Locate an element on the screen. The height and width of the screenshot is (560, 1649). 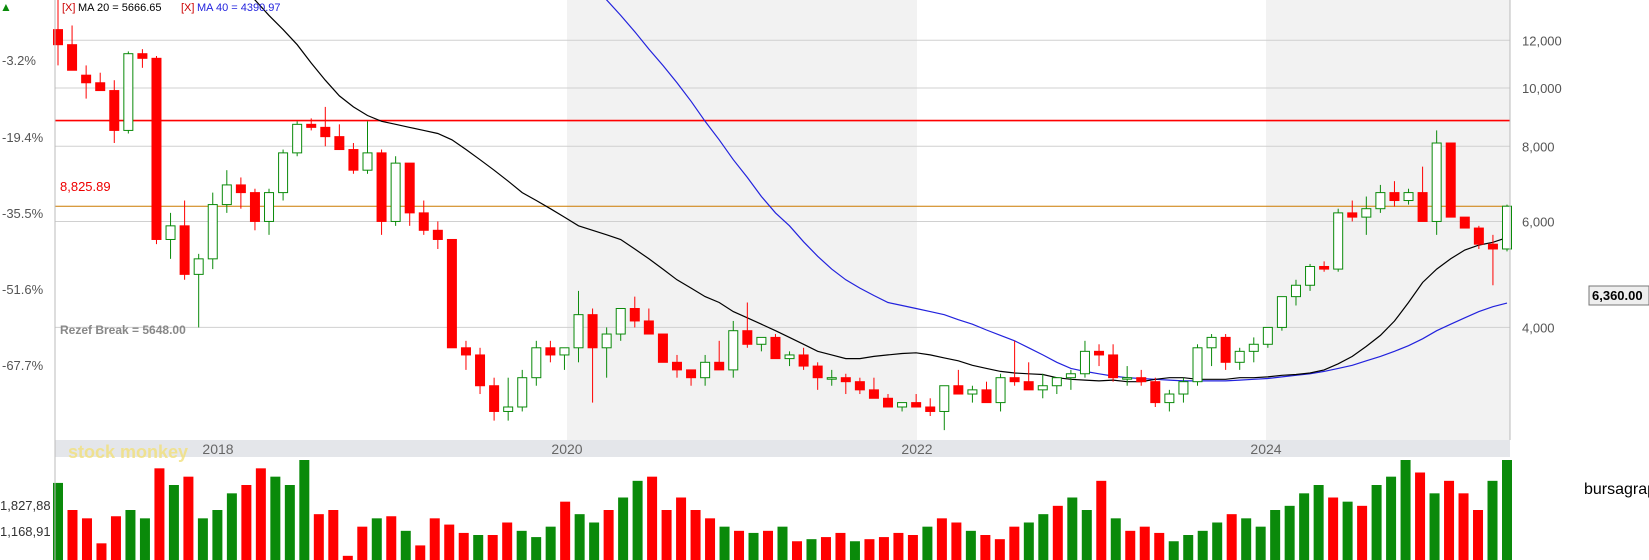
ma40-remove-mark: [X] is located at coordinates (187, 8).